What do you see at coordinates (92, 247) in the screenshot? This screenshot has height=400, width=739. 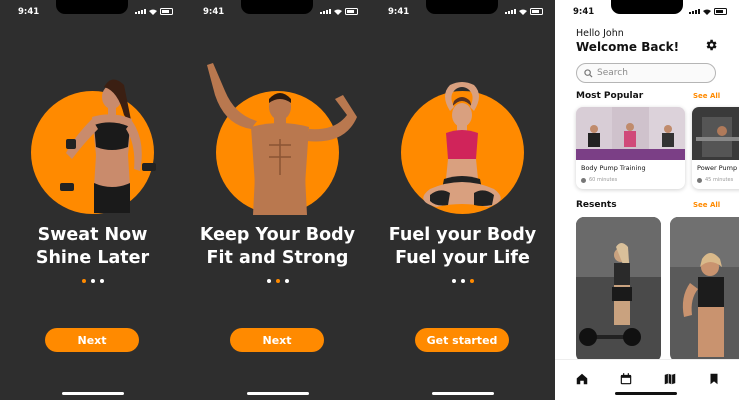 I see `onboarding-title: Sweat Now Shine Later` at bounding box center [92, 247].